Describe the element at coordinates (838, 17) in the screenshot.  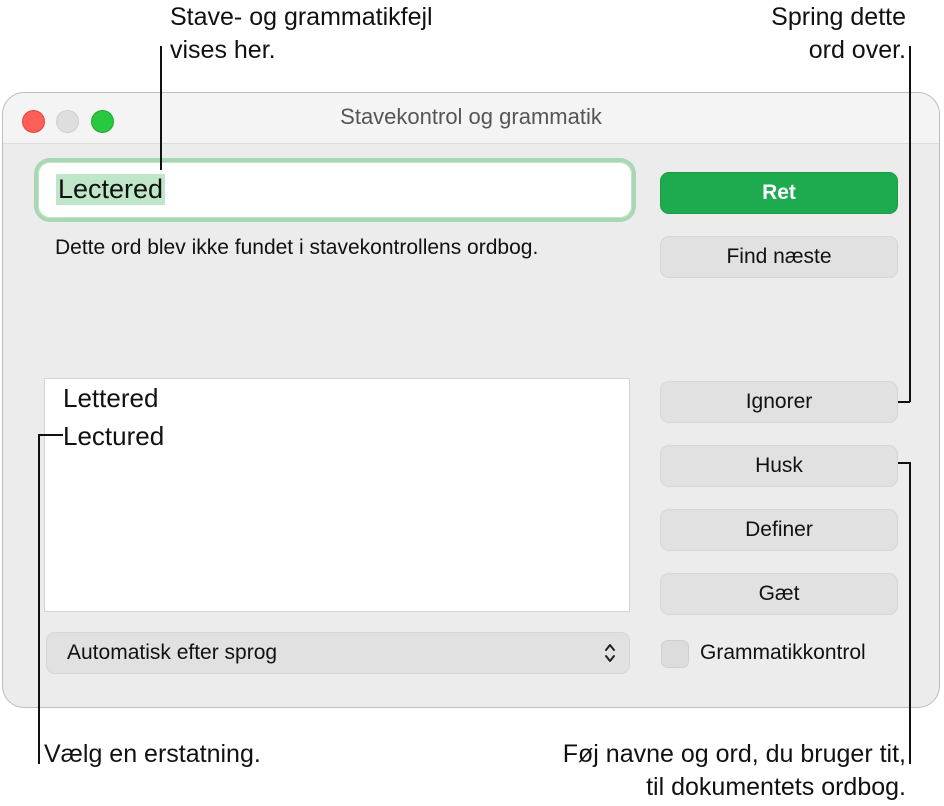
I see `callout-text-line: Spring dette` at that location.